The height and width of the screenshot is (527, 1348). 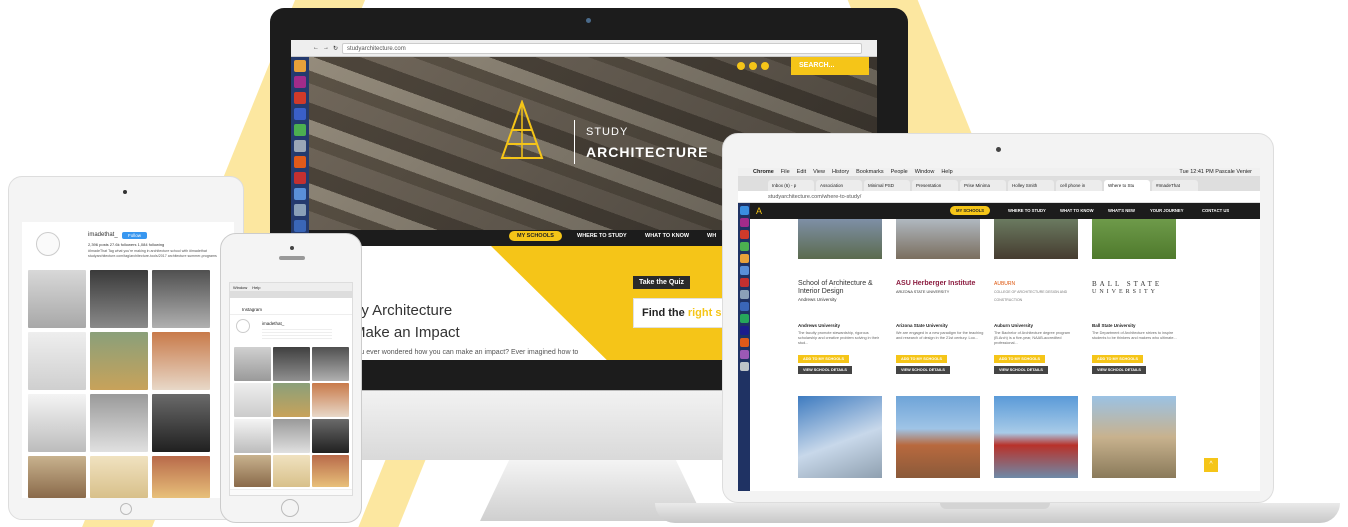 I want to click on menu-chrome: Chrome, so click(x=763, y=172).